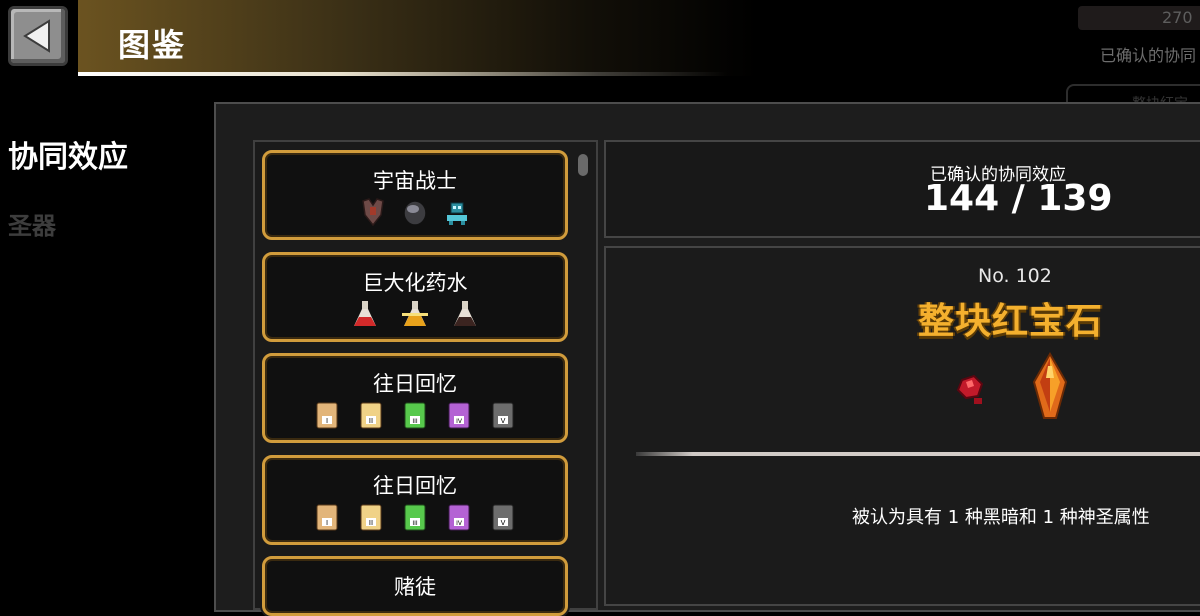 The width and height of the screenshot is (1200, 616). What do you see at coordinates (415, 297) in the screenshot?
I see `synergy-card: 巨大化药水` at bounding box center [415, 297].